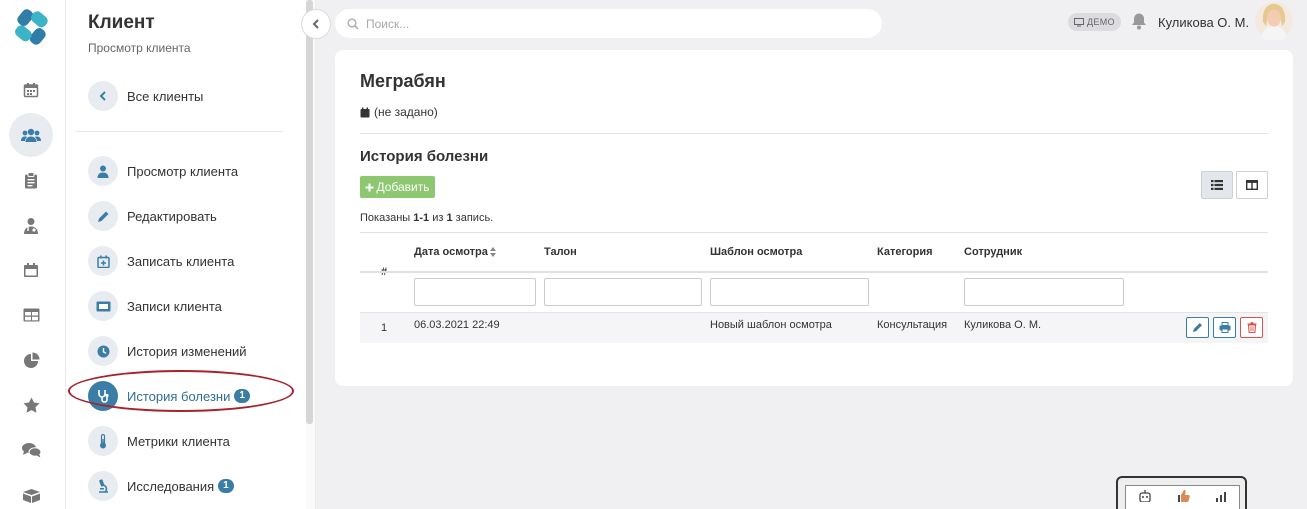 Image resolution: width=1307 pixels, height=509 pixels. Describe the element at coordinates (1101, 22) in the screenshot. I see `demo-label: ДЕМО` at that location.